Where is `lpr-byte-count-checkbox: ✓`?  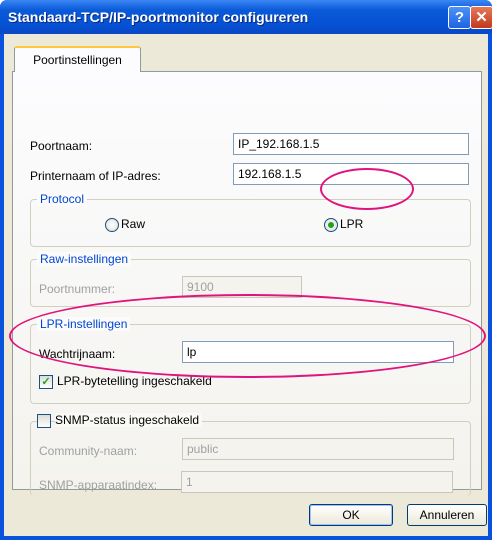
lpr-byte-count-checkbox: ✓ is located at coordinates (46, 382).